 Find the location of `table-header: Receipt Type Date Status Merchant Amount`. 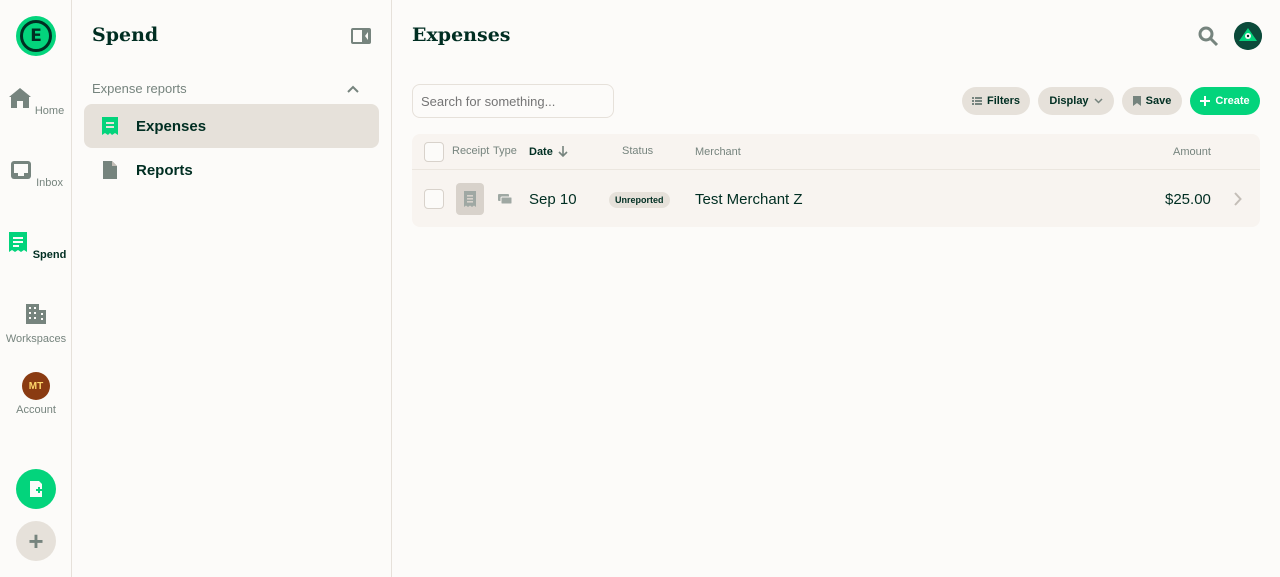

table-header: Receipt Type Date Status Merchant Amount is located at coordinates (836, 152).